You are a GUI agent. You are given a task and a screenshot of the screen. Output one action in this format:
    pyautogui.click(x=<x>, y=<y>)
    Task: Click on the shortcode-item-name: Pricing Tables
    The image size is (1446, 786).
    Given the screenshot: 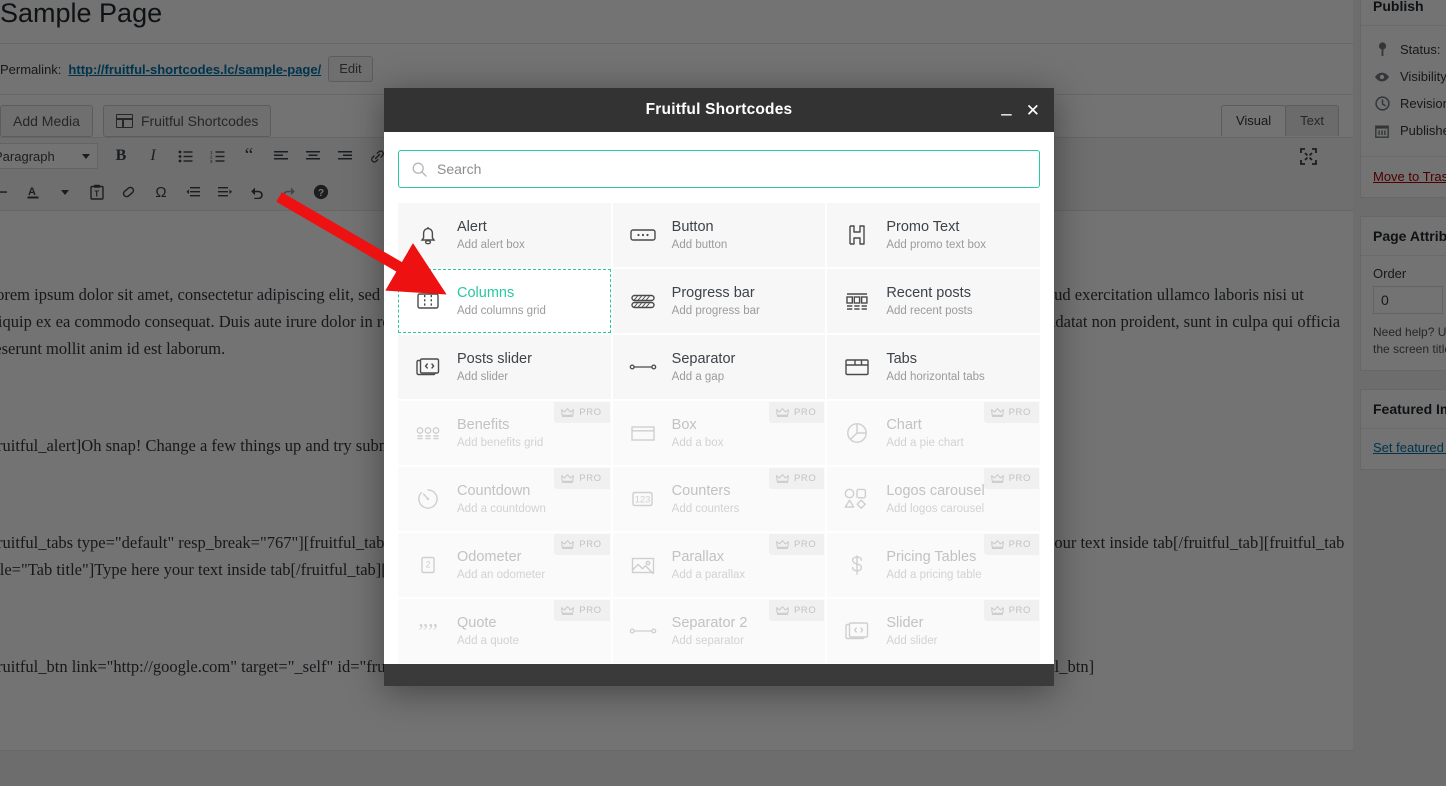 What is the action you would take?
    pyautogui.click(x=931, y=556)
    